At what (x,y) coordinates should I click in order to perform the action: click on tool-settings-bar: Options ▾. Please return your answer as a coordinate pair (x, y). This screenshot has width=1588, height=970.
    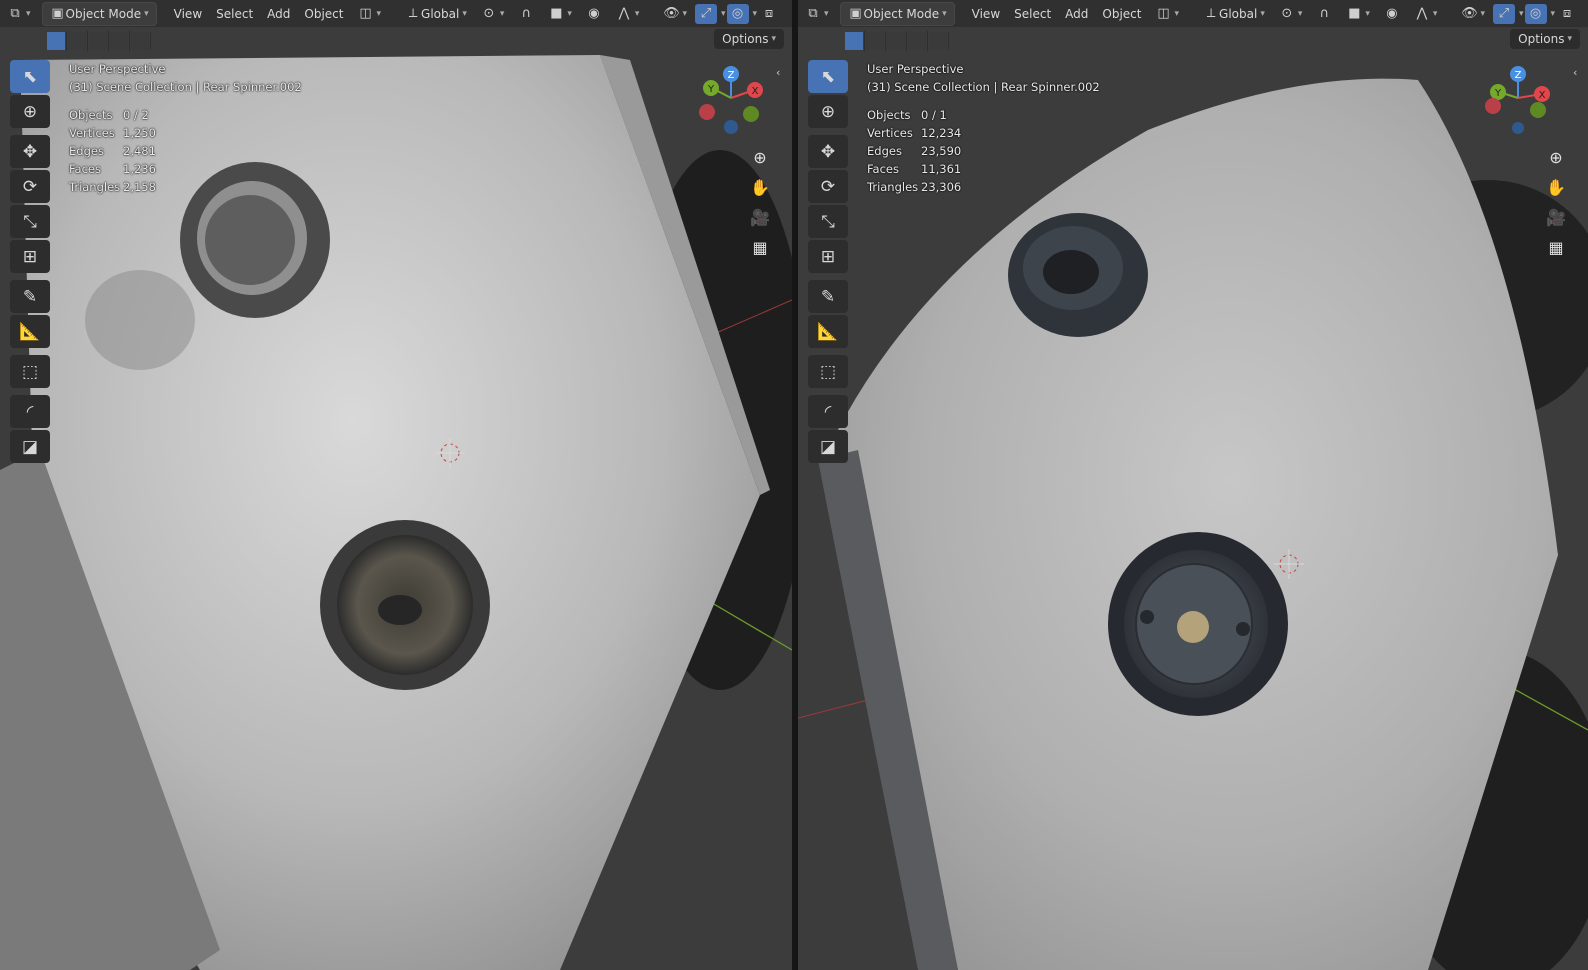
    Looking at the image, I should click on (396, 40).